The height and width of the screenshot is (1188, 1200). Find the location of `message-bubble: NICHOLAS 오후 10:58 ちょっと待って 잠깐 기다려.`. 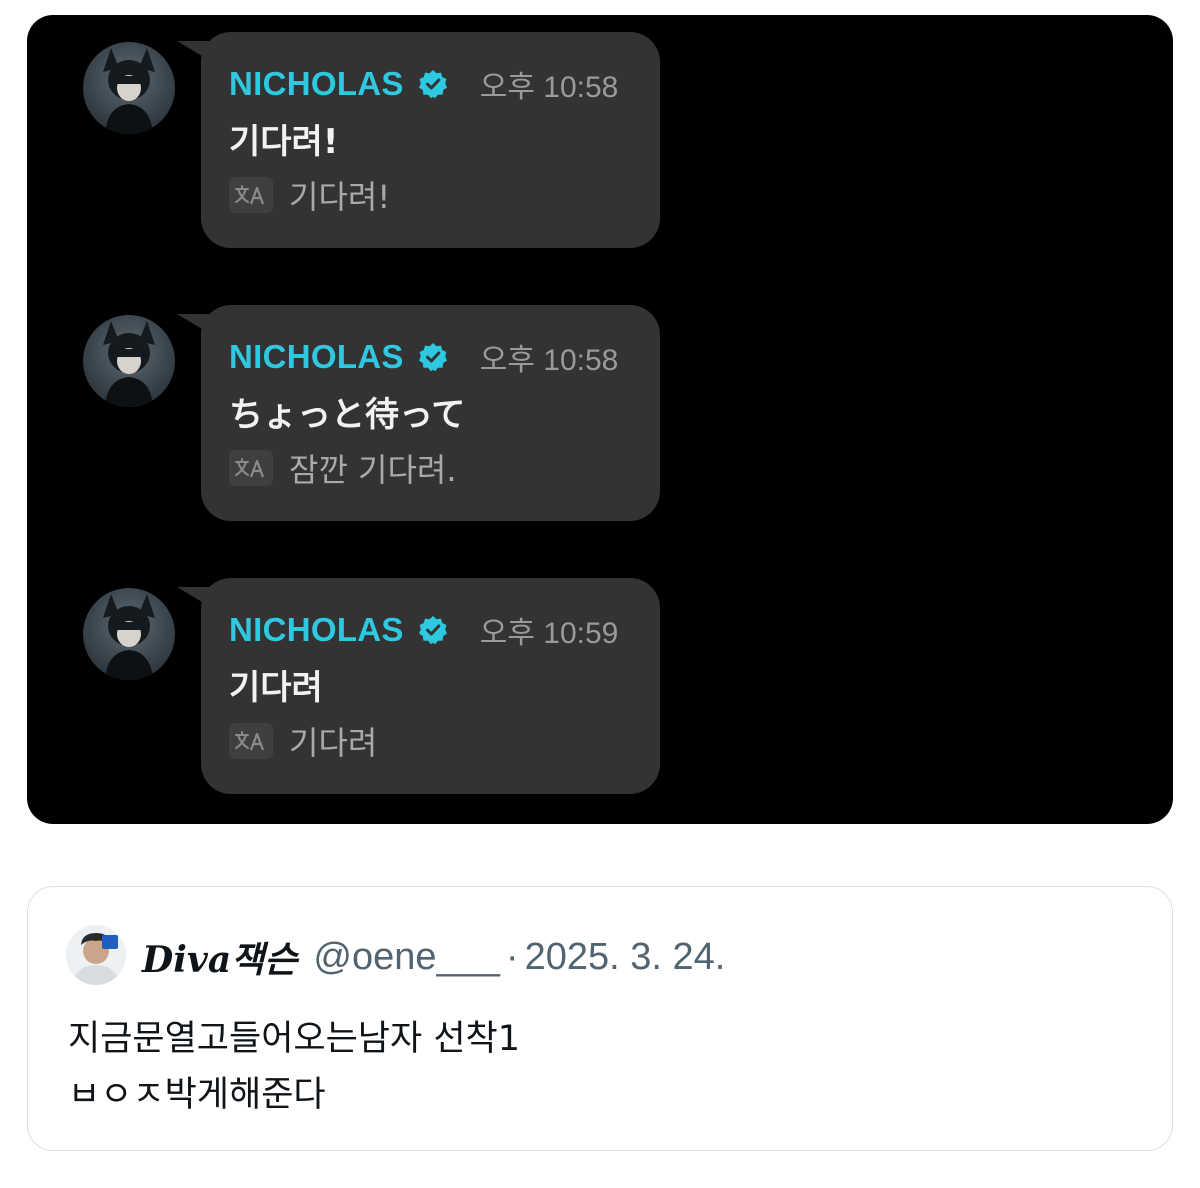

message-bubble: NICHOLAS 오후 10:58 ちょっと待って 잠깐 기다려. is located at coordinates (430, 413).